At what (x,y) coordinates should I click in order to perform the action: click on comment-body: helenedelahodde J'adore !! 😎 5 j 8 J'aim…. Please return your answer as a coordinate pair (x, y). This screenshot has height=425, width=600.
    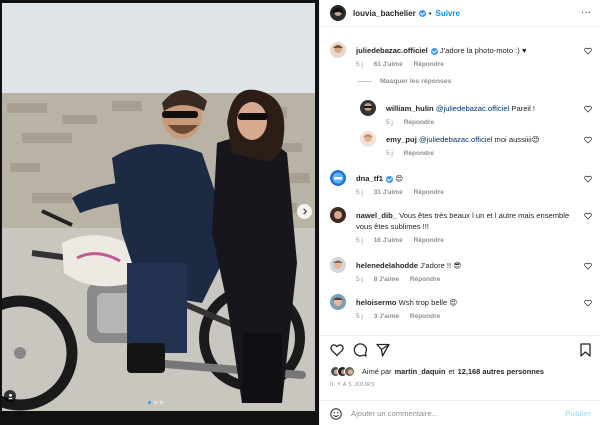
    Looking at the image, I should click on (468, 272).